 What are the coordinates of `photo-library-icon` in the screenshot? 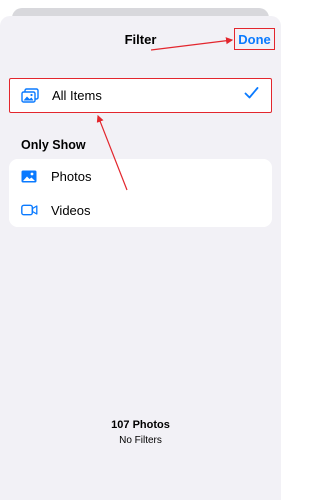 It's located at (30, 96).